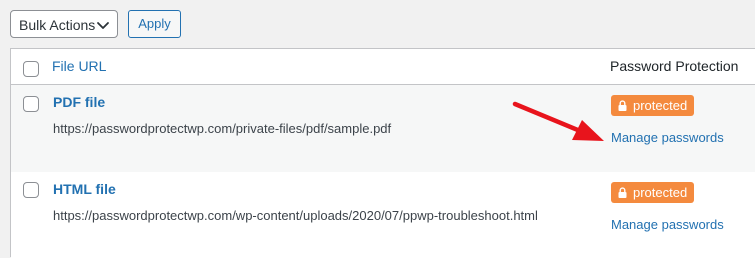  Describe the element at coordinates (31, 69) in the screenshot. I see `select-all-checkbox` at that location.